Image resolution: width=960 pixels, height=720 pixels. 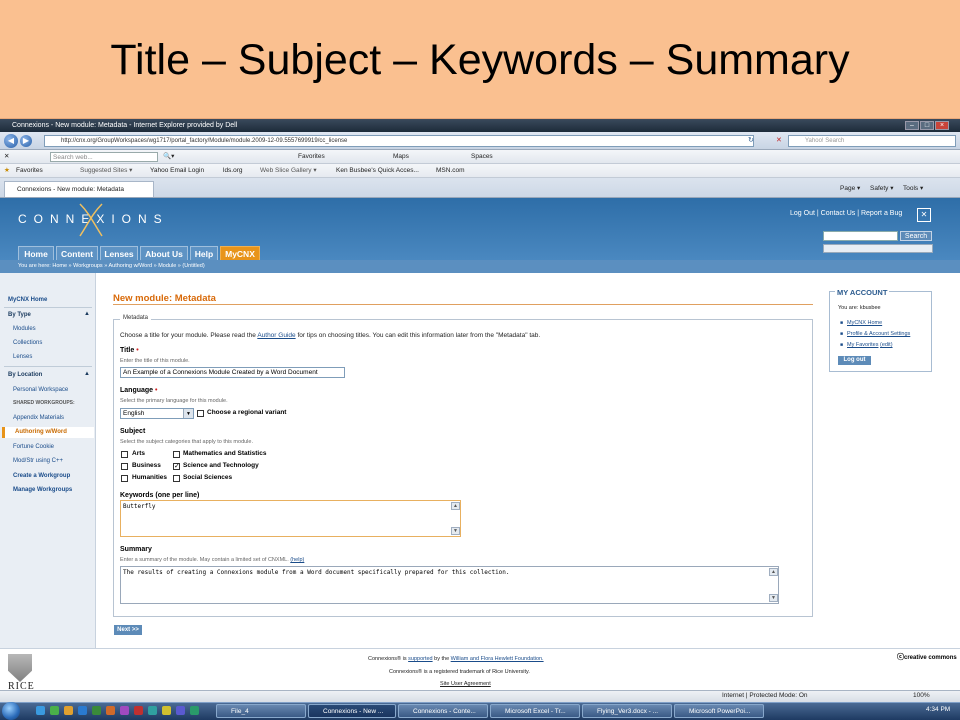 What do you see at coordinates (128, 630) in the screenshot?
I see `next-button: Next >>` at bounding box center [128, 630].